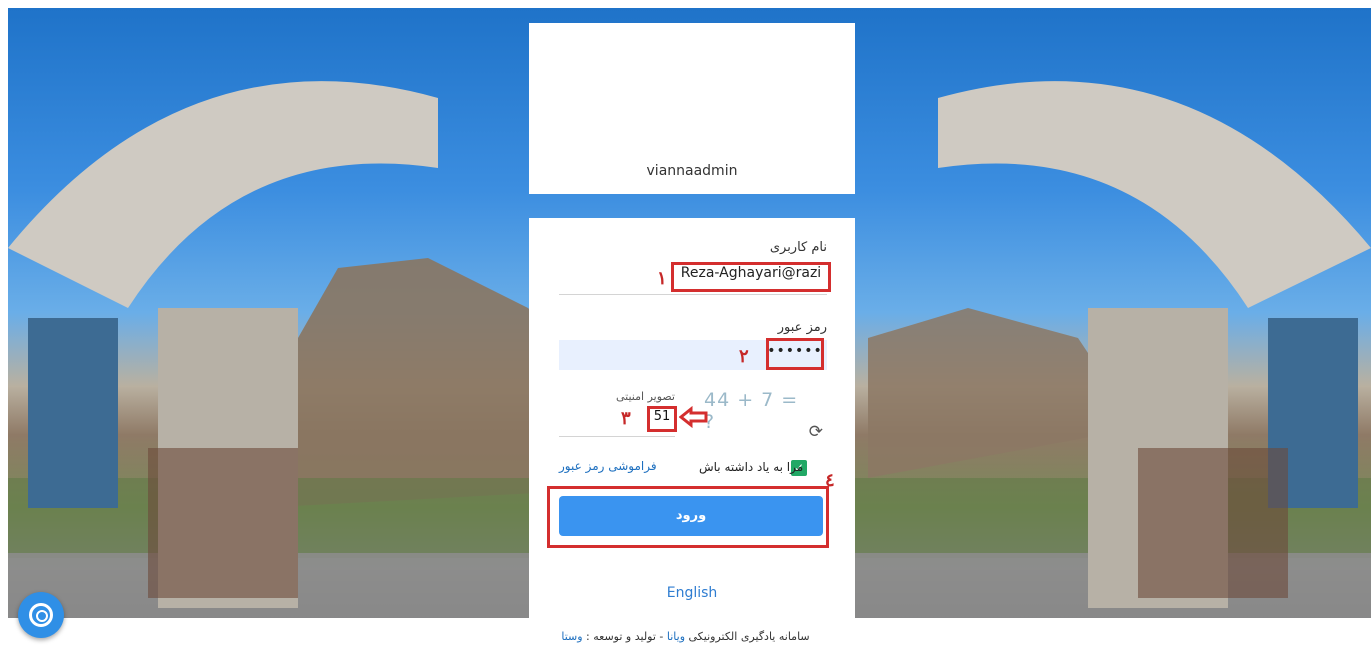 Image resolution: width=1371 pixels, height=645 pixels. What do you see at coordinates (795, 354) in the screenshot?
I see `password-input: ••••••` at bounding box center [795, 354].